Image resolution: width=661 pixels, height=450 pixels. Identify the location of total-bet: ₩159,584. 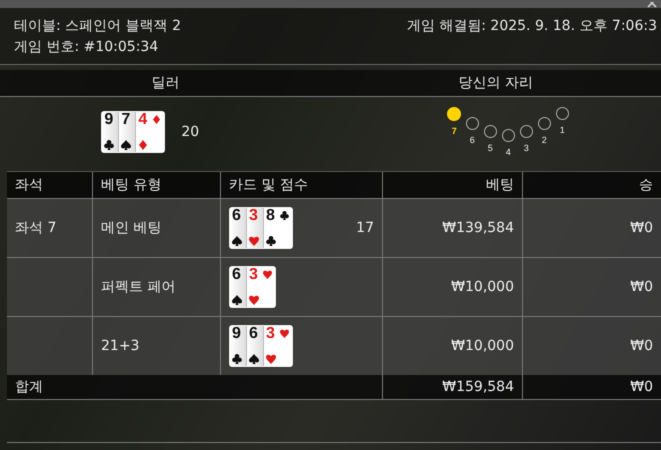
(478, 387).